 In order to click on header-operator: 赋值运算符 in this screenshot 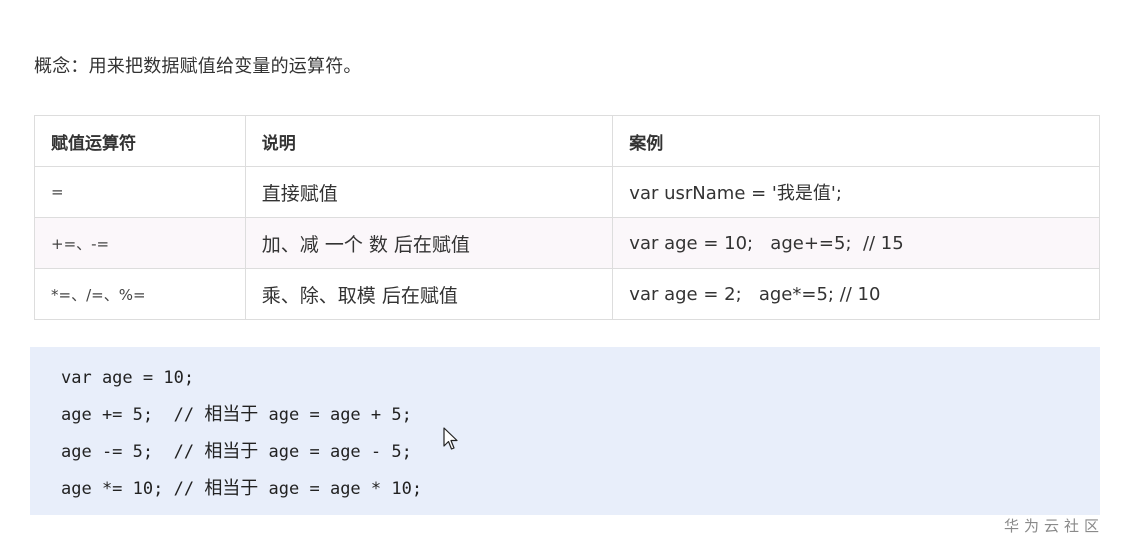, I will do `click(140, 141)`.